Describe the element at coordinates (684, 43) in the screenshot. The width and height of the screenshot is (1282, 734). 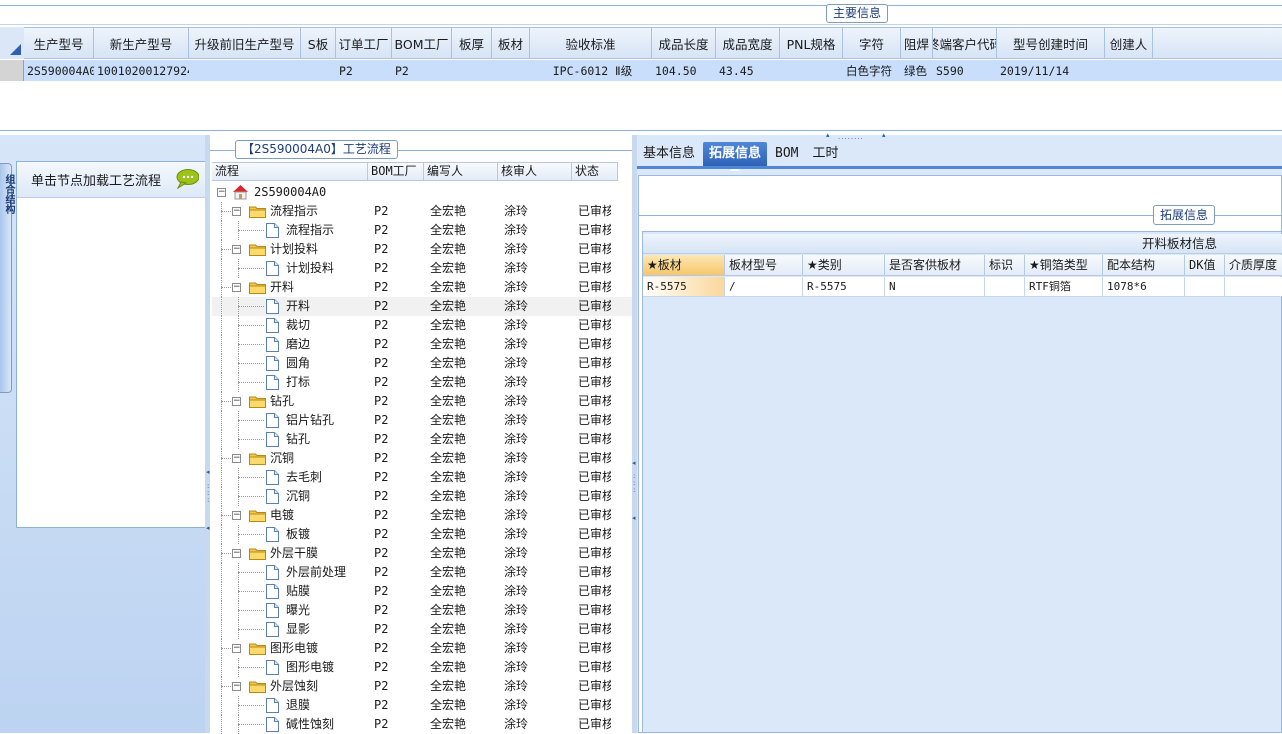
I see `column-header: 成品长度` at that location.